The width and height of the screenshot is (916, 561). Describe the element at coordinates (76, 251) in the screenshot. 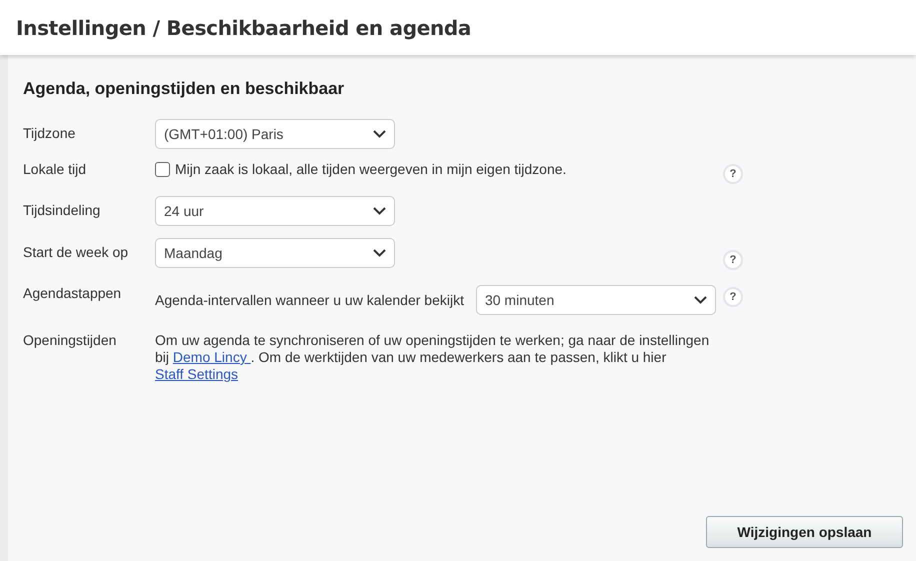

I see `field-label: Start de week op` at that location.